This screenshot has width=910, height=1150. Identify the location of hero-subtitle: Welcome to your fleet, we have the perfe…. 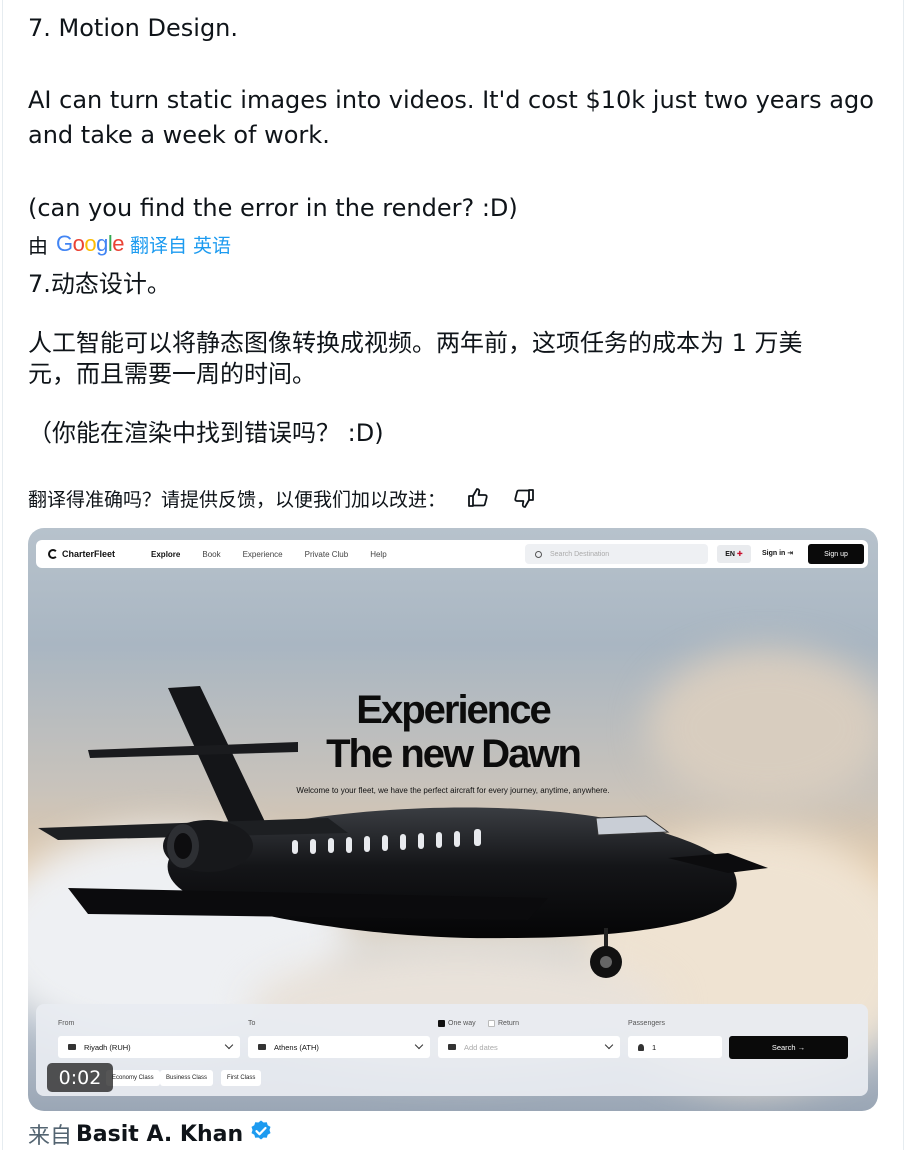
(453, 790).